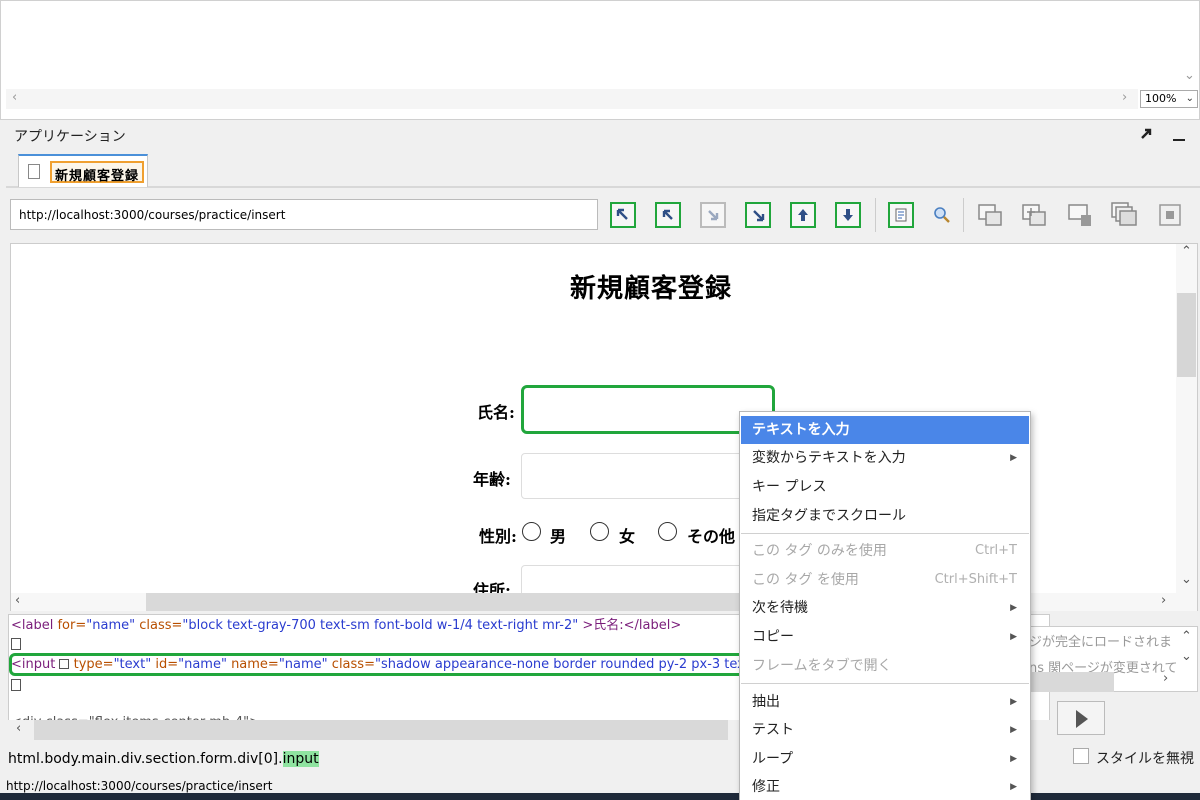 This screenshot has height=800, width=1200. I want to click on menu-item-scroll-to-tag: 指定タグまでスクロール, so click(885, 516).